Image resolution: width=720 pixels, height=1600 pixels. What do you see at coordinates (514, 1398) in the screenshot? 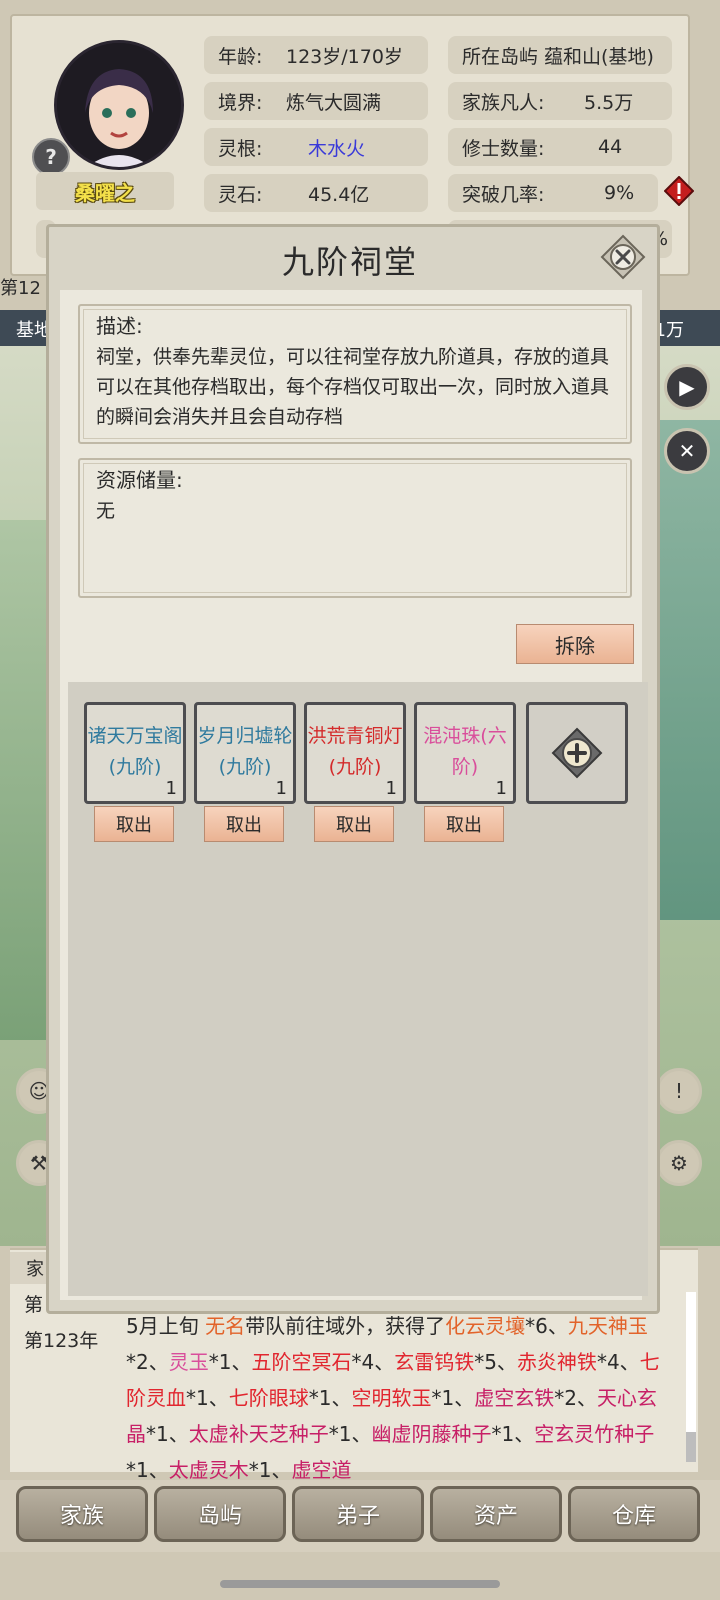
I see `log-segment: 虚空玄铁` at bounding box center [514, 1398].